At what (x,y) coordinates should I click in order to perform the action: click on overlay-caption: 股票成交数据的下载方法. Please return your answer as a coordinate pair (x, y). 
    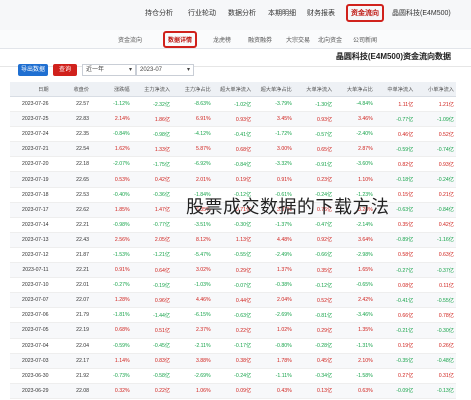
    Looking at the image, I should click on (288, 207).